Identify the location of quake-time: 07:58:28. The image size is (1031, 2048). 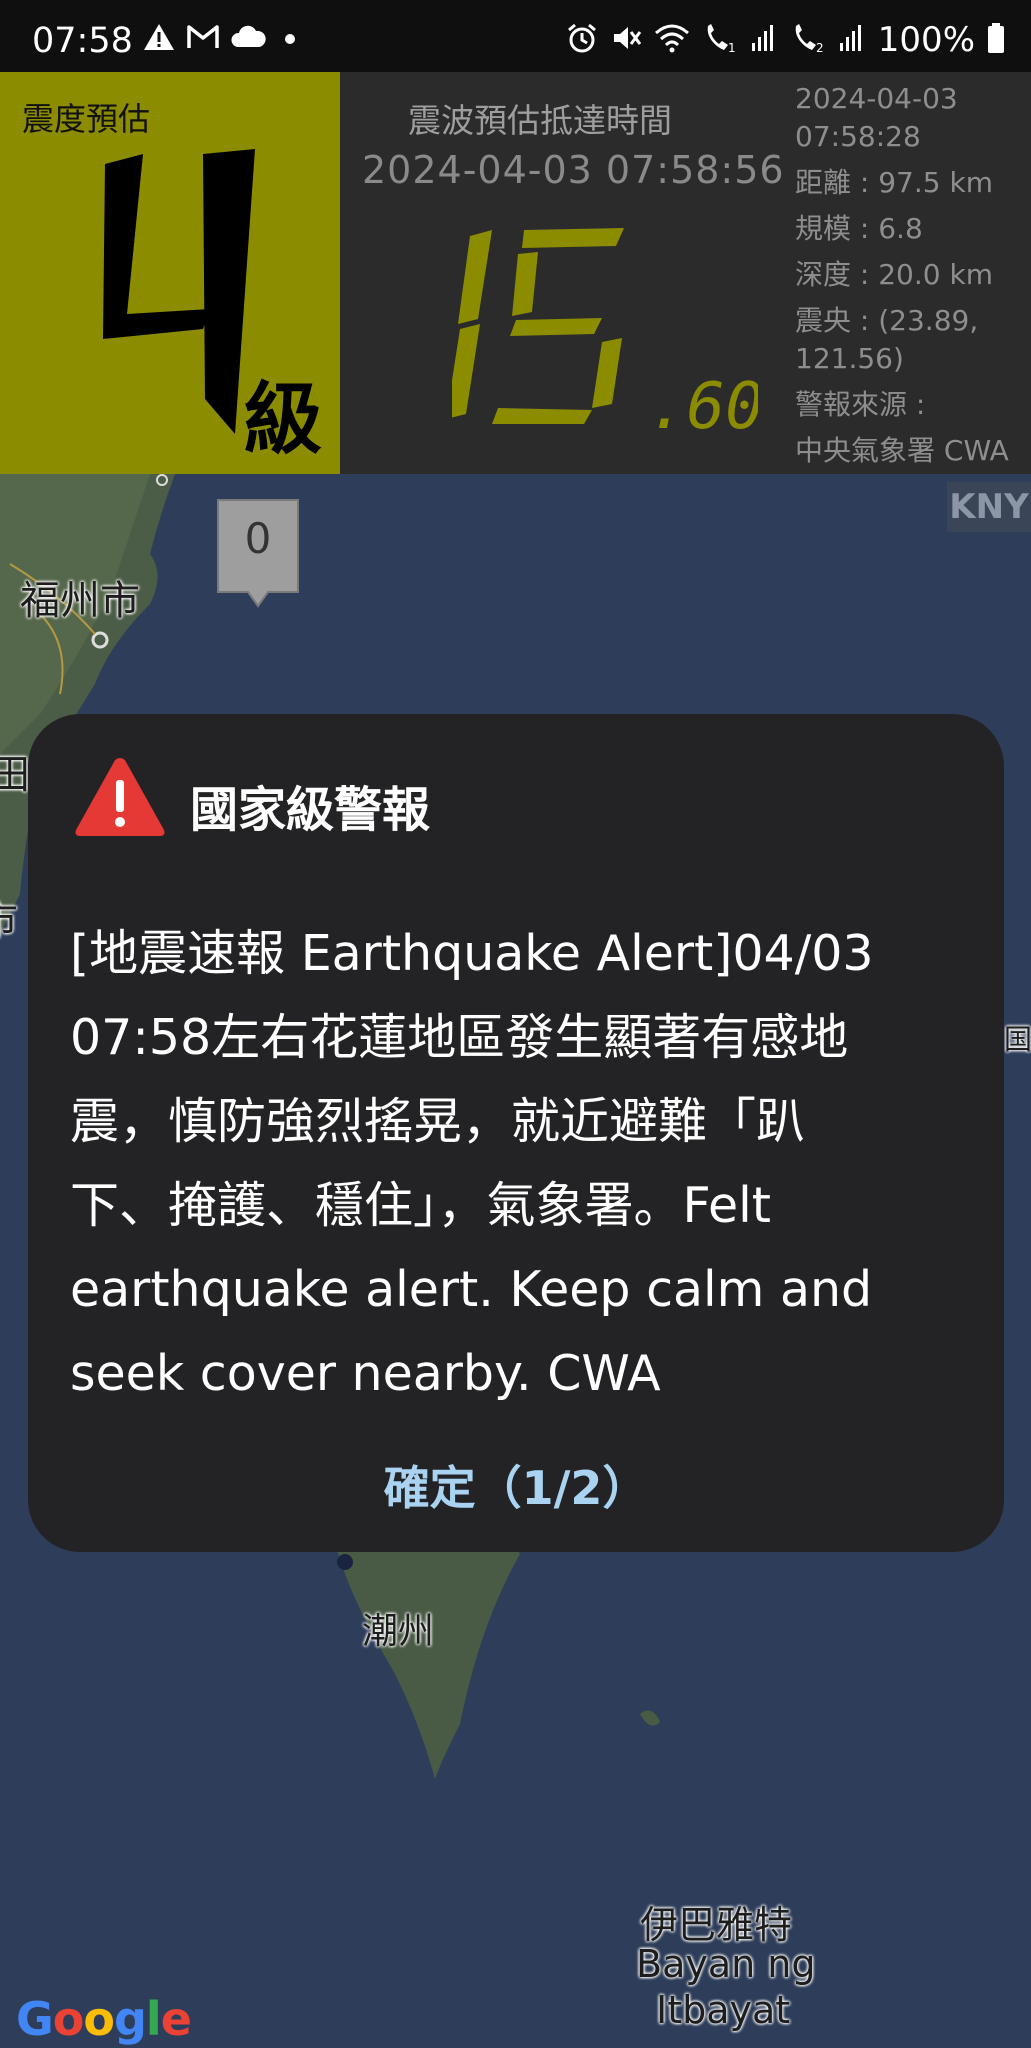
(858, 136).